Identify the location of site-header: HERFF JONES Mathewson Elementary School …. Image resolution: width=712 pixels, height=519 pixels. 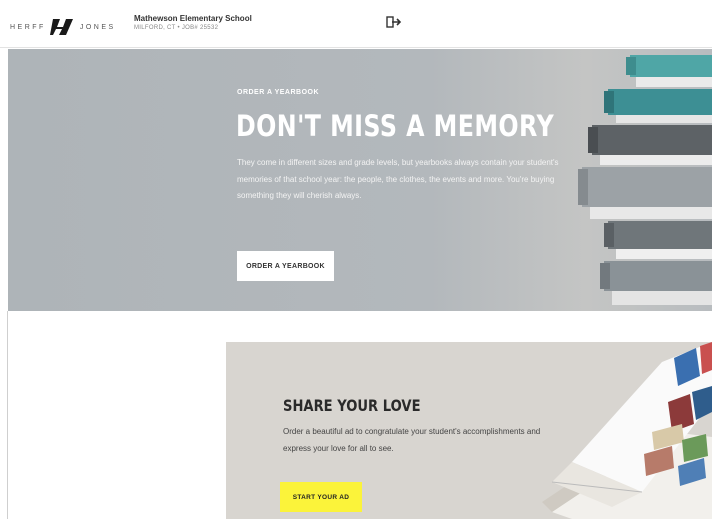
(356, 24).